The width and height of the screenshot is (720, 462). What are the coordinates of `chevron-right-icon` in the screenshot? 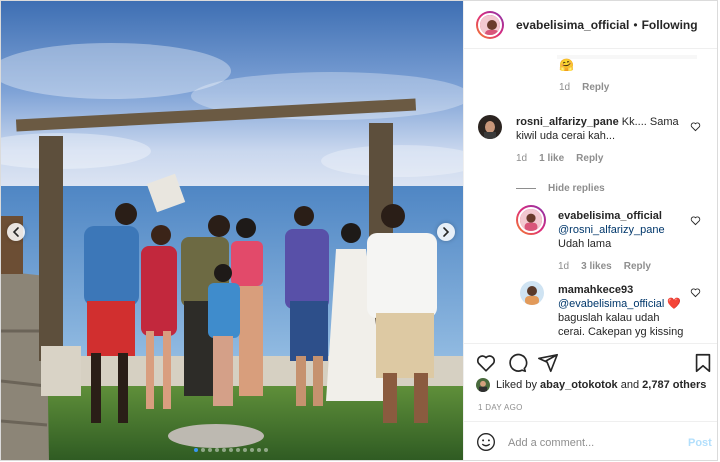 It's located at (446, 232).